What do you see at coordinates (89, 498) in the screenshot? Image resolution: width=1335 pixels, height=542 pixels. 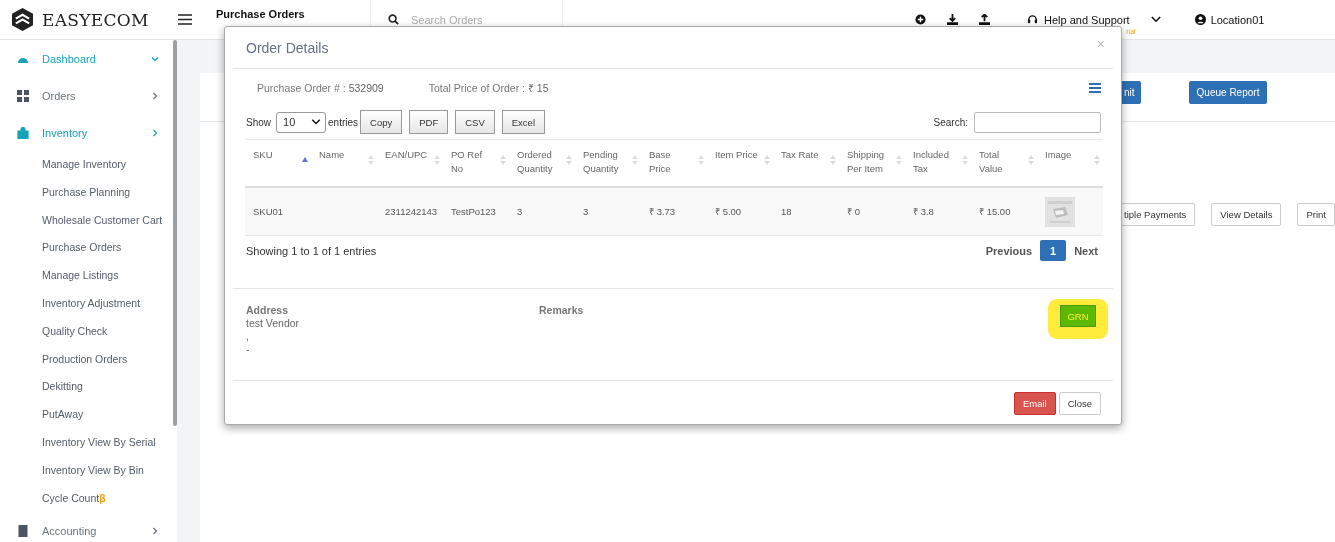 I see `sidebar-subitem: Cycle Countβ` at bounding box center [89, 498].